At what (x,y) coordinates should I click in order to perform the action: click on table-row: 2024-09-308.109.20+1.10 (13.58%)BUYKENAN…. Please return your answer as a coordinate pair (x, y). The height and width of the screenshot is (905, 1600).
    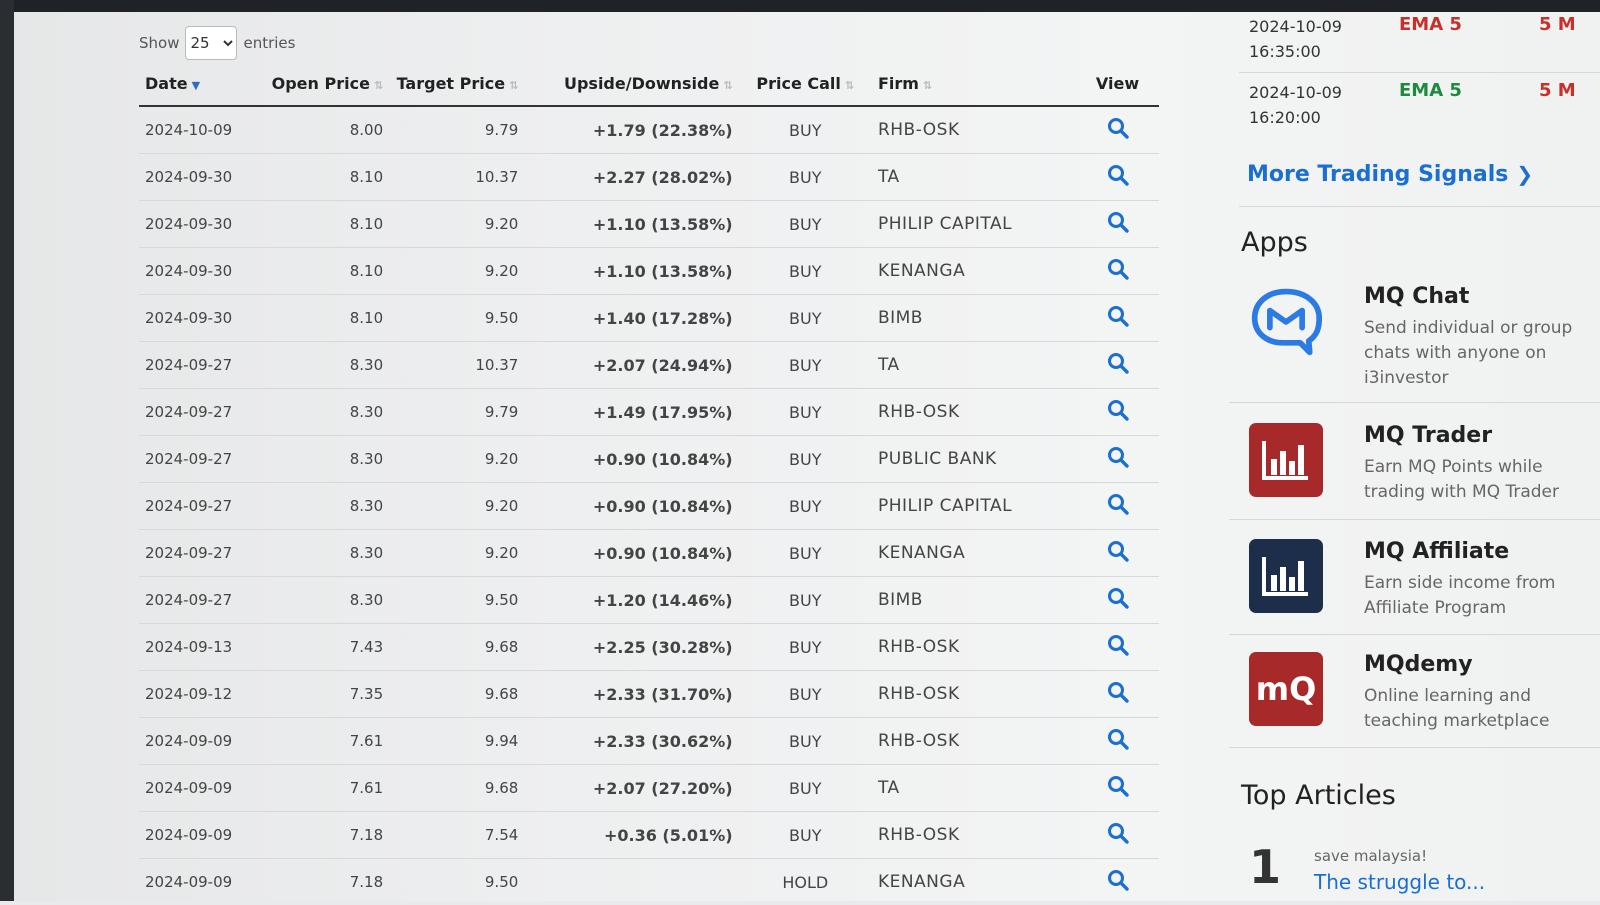
    Looking at the image, I should click on (649, 271).